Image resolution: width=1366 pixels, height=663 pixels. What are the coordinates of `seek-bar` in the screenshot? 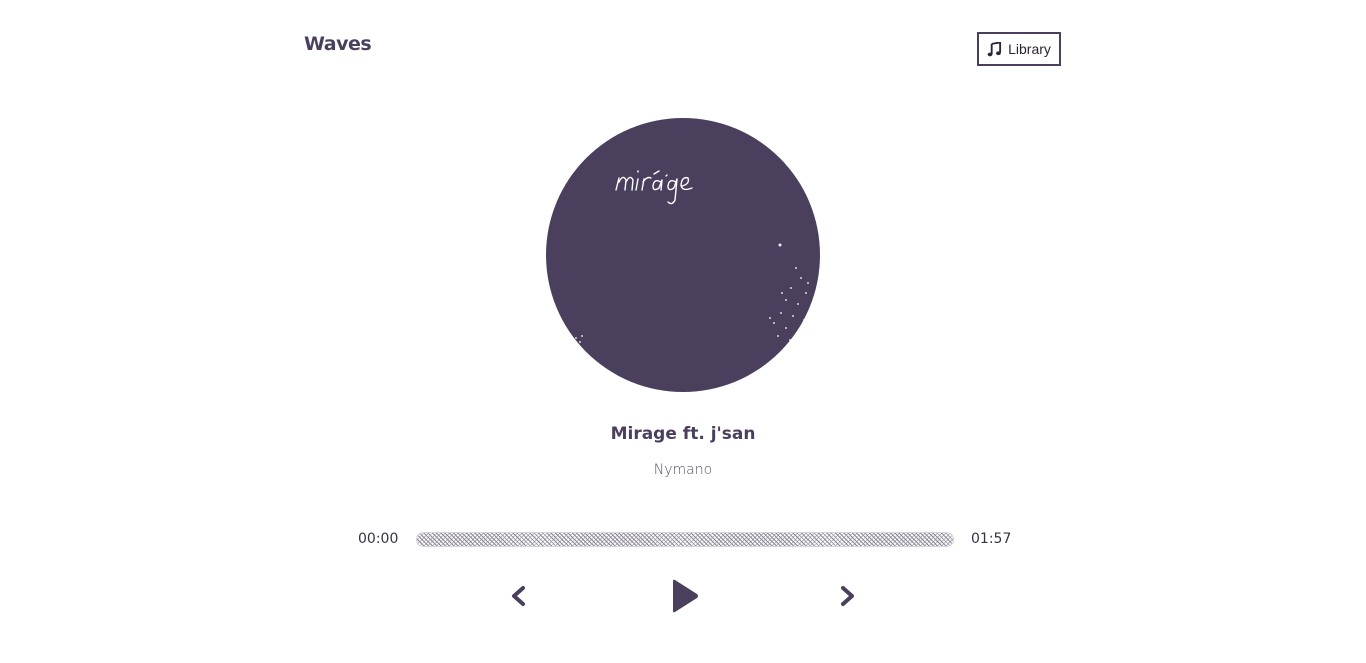 It's located at (685, 539).